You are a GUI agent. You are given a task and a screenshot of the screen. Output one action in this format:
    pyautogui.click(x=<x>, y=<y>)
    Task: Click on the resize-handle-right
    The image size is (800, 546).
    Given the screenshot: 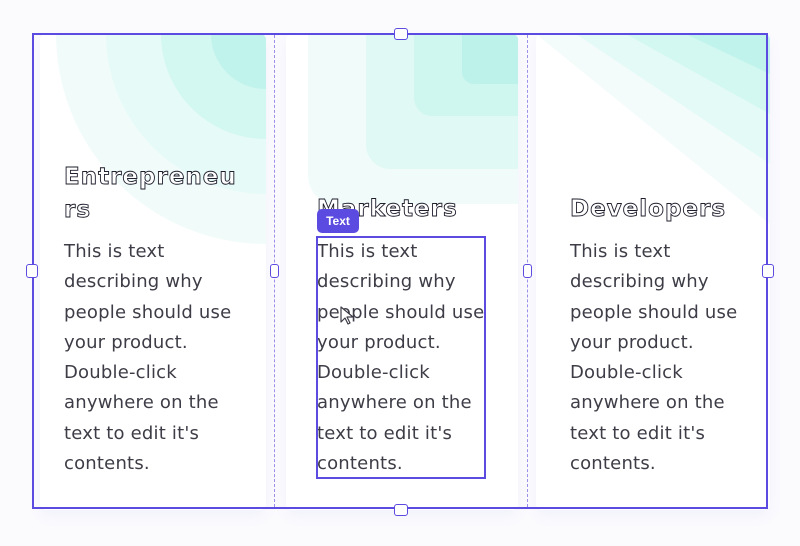 What is the action you would take?
    pyautogui.click(x=768, y=271)
    